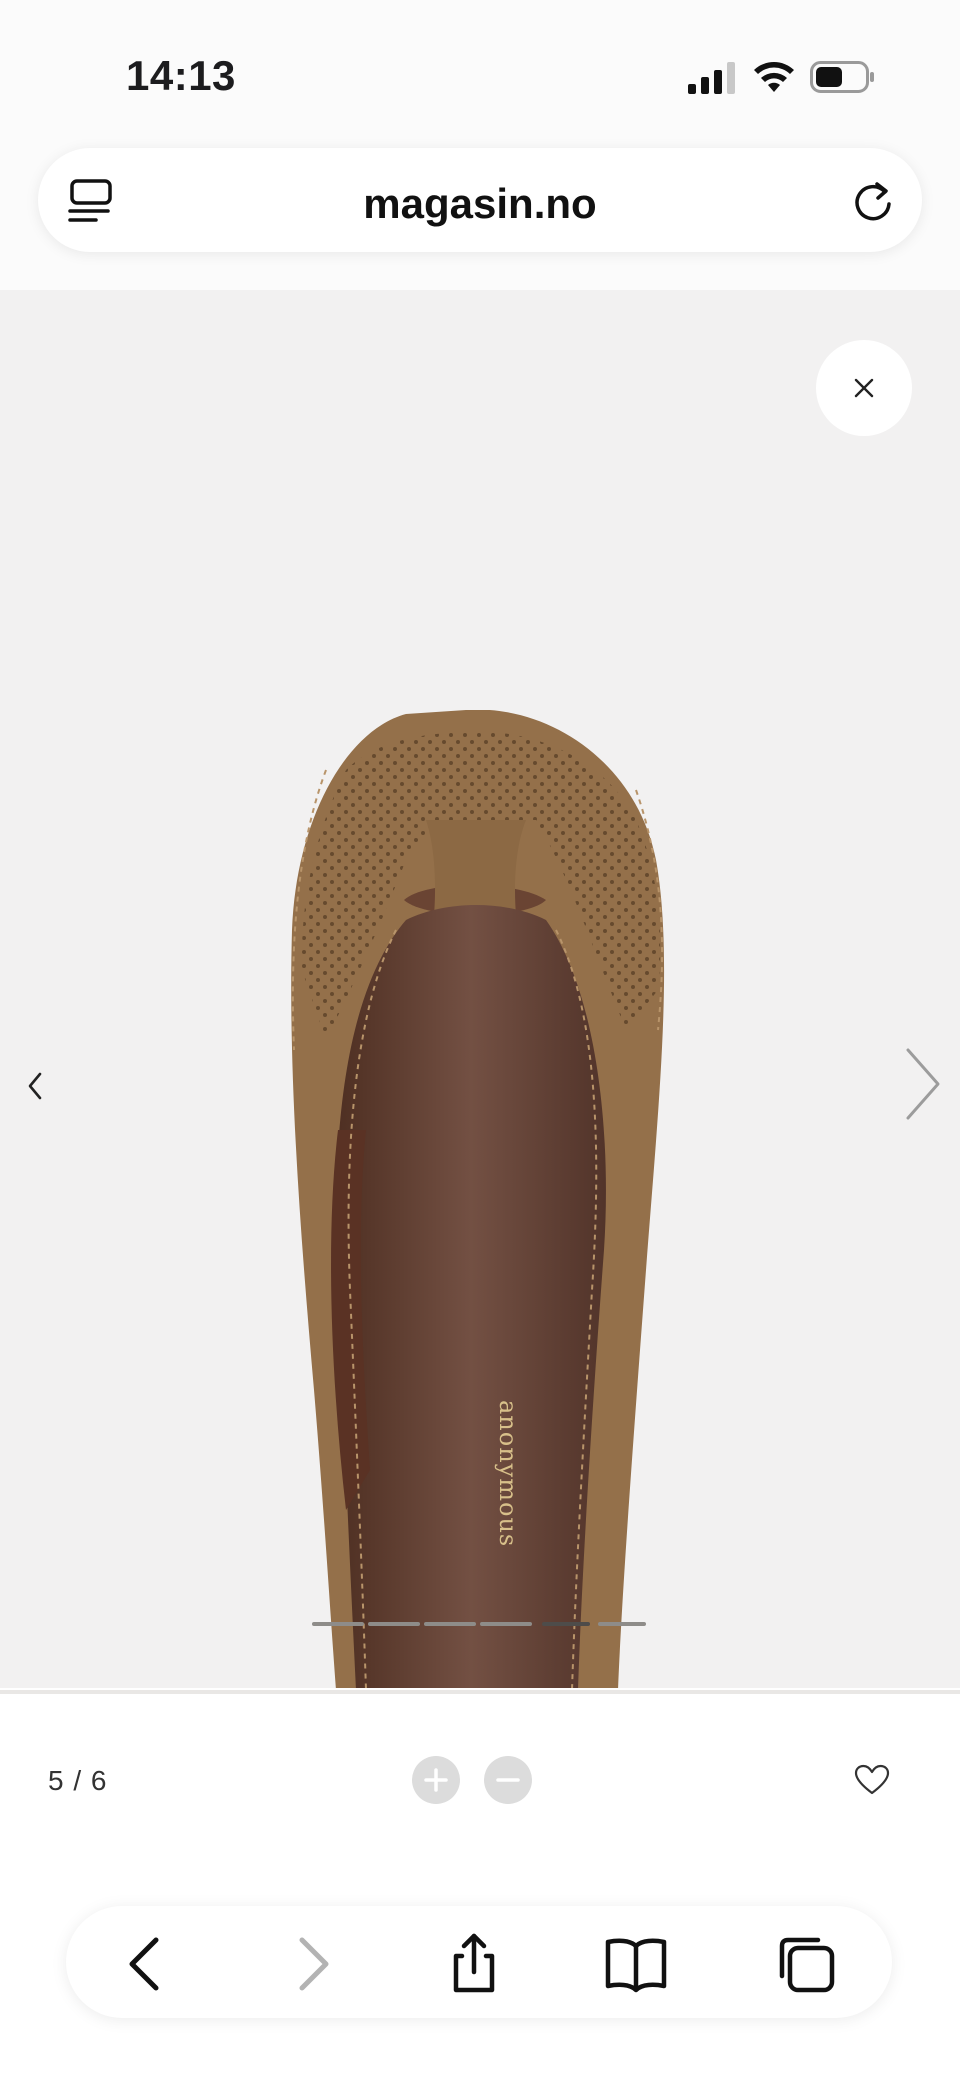 This screenshot has height=2087, width=960. Describe the element at coordinates (774, 77) in the screenshot. I see `wifi-icon` at that location.